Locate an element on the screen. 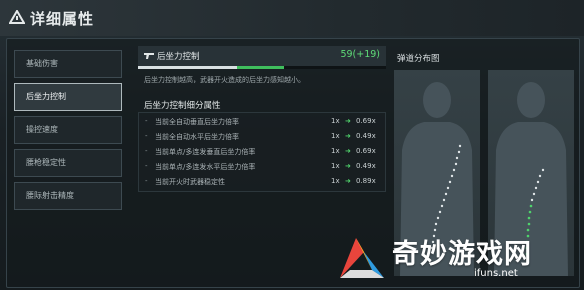  attribute-description: 后坐力控制越高，武器开火造成的后坐力感知越小。 is located at coordinates (224, 80).